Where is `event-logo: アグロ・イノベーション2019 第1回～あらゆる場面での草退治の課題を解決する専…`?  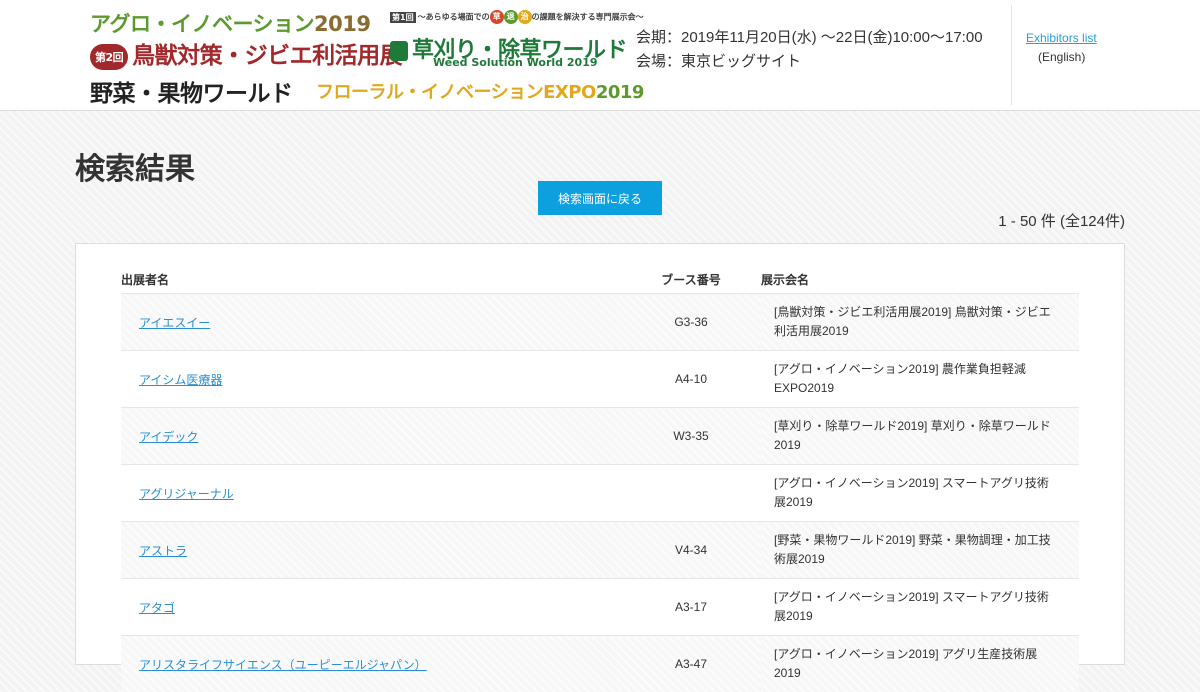 event-logo: アグロ・イノベーション2019 第1回～あらゆる場面での草退治の課題を解決する専… is located at coordinates (360, 56).